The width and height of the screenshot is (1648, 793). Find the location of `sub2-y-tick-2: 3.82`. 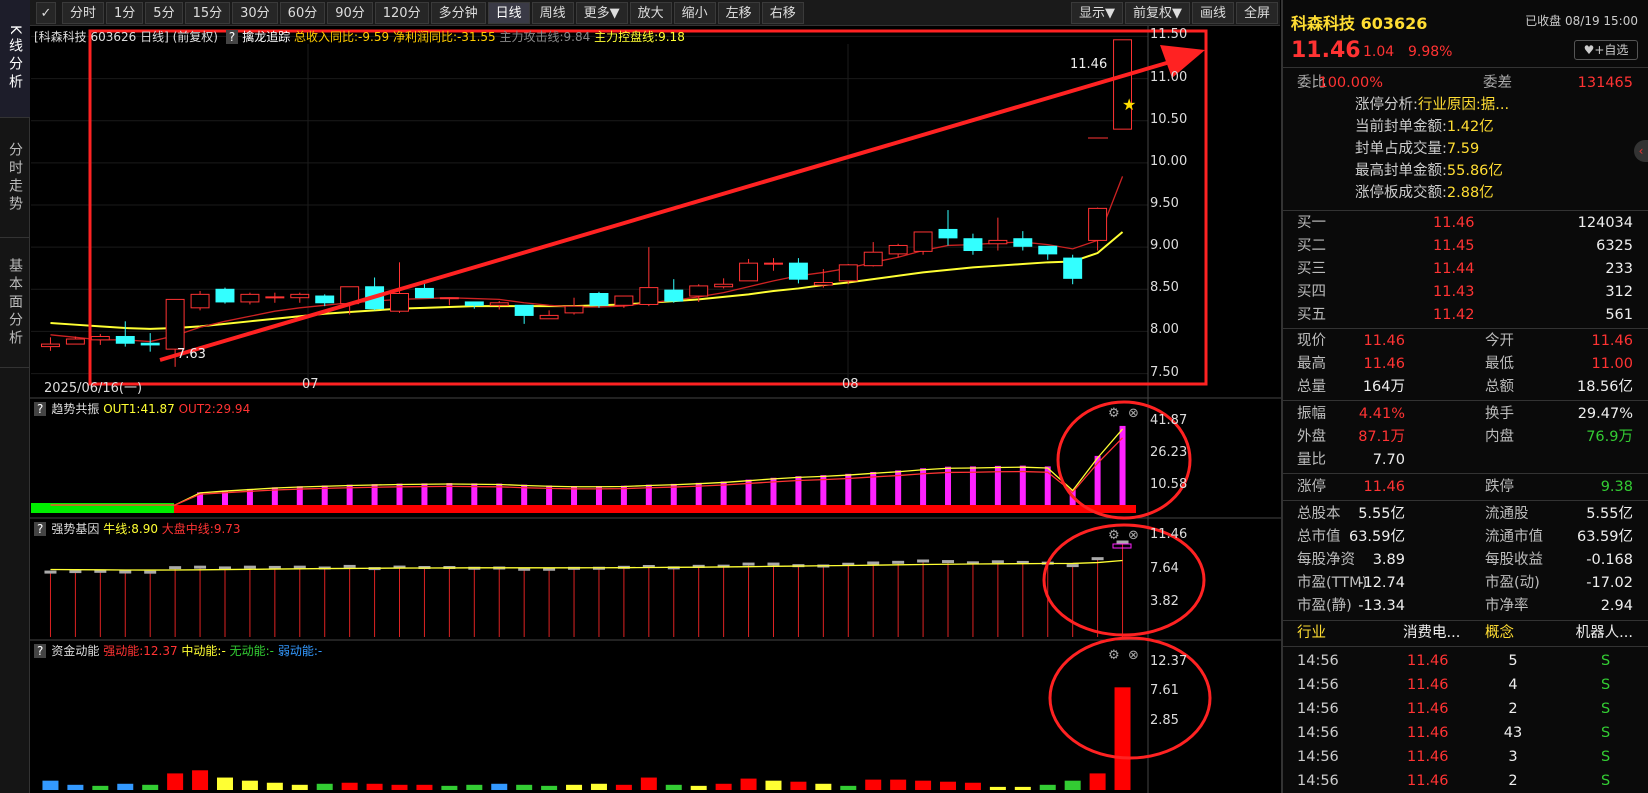

sub2-y-tick-2: 3.82 is located at coordinates (1164, 601).